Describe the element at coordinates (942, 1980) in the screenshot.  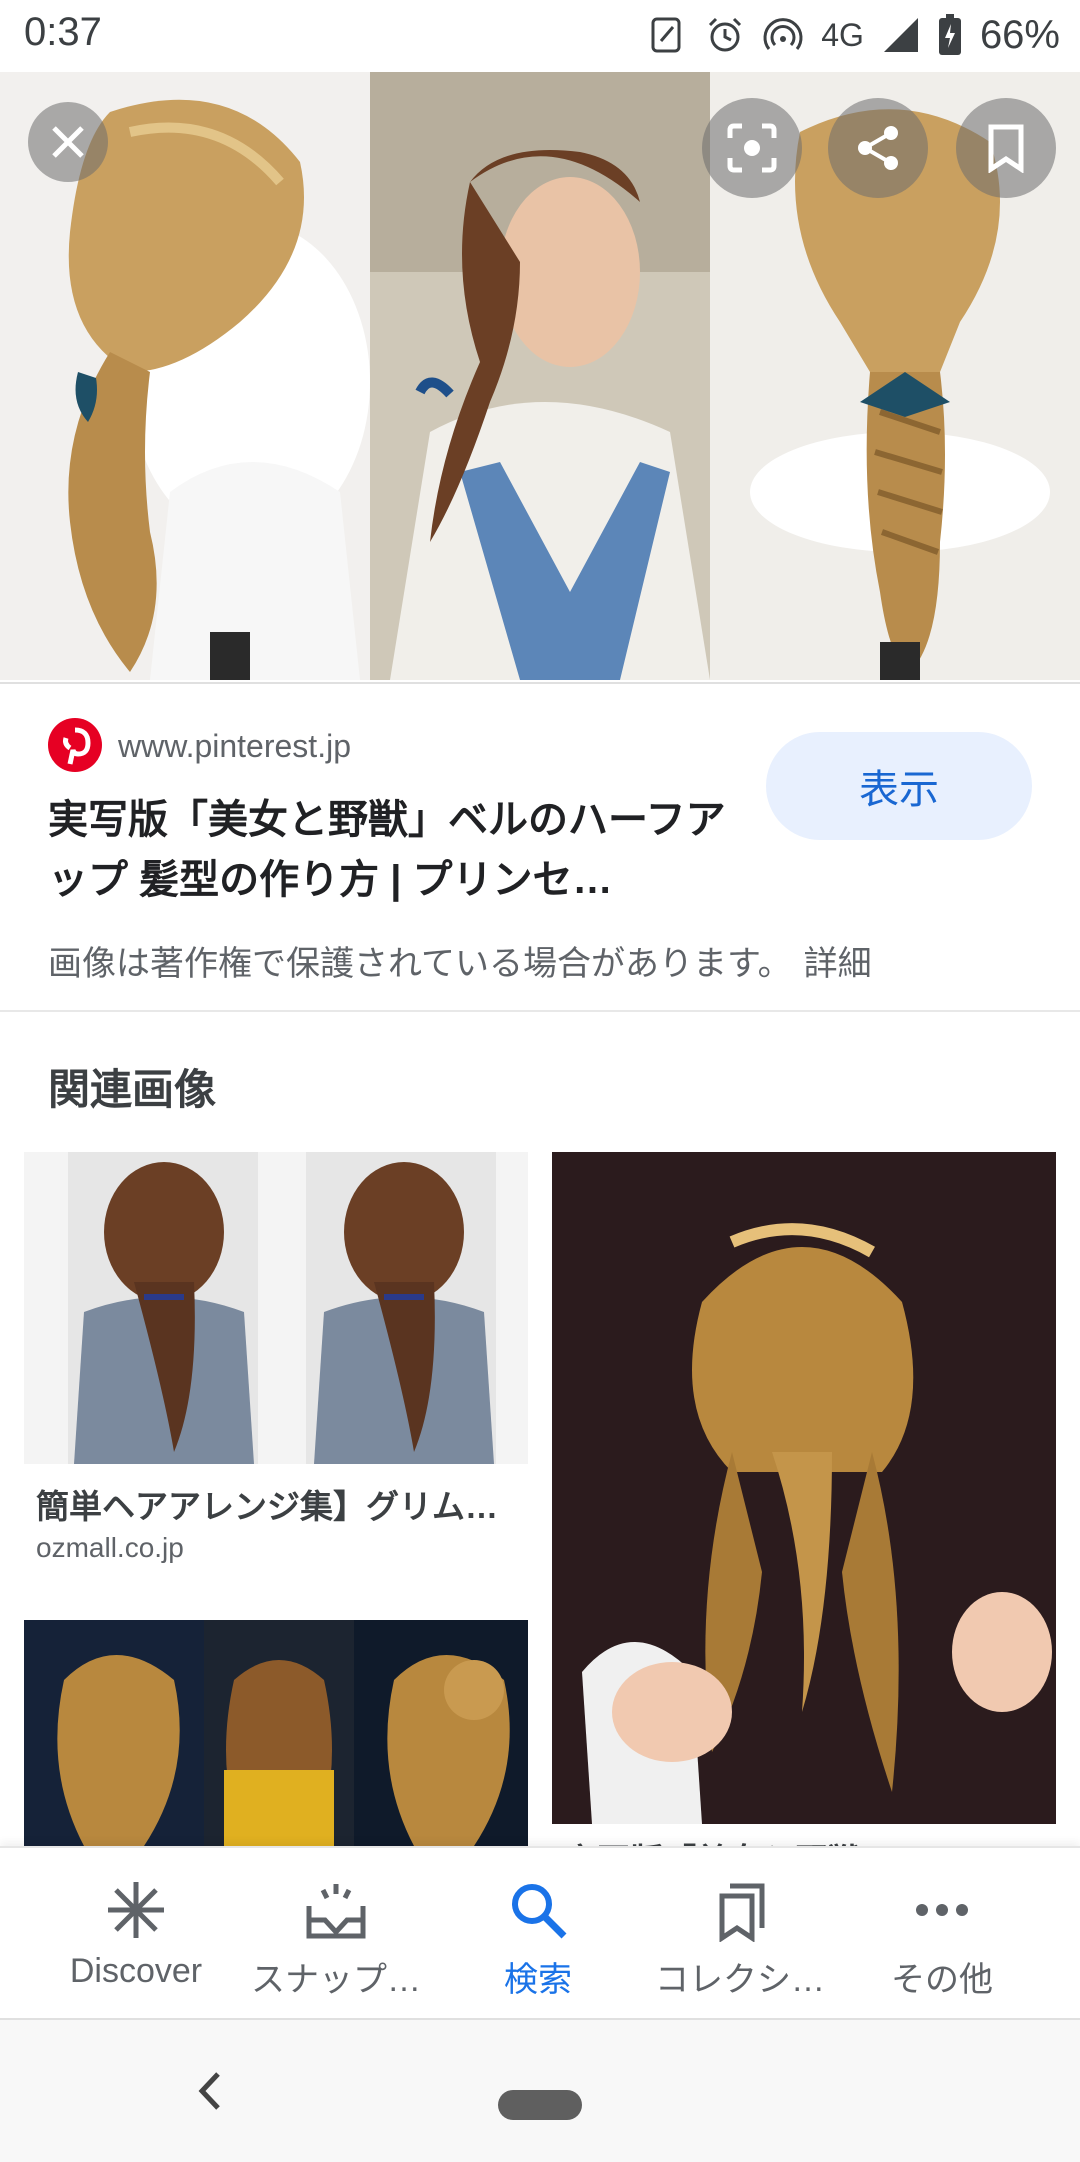
I see `nav-more-label: その他` at that location.